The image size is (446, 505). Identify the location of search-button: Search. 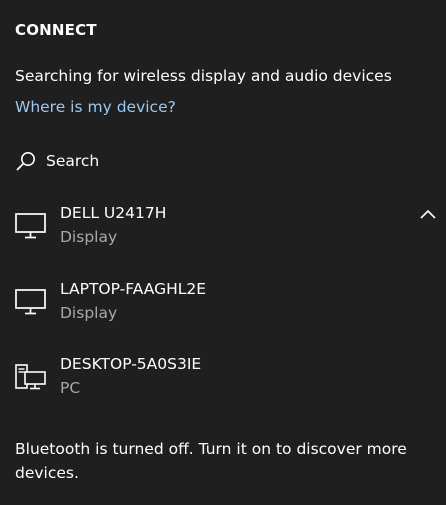
(57, 161).